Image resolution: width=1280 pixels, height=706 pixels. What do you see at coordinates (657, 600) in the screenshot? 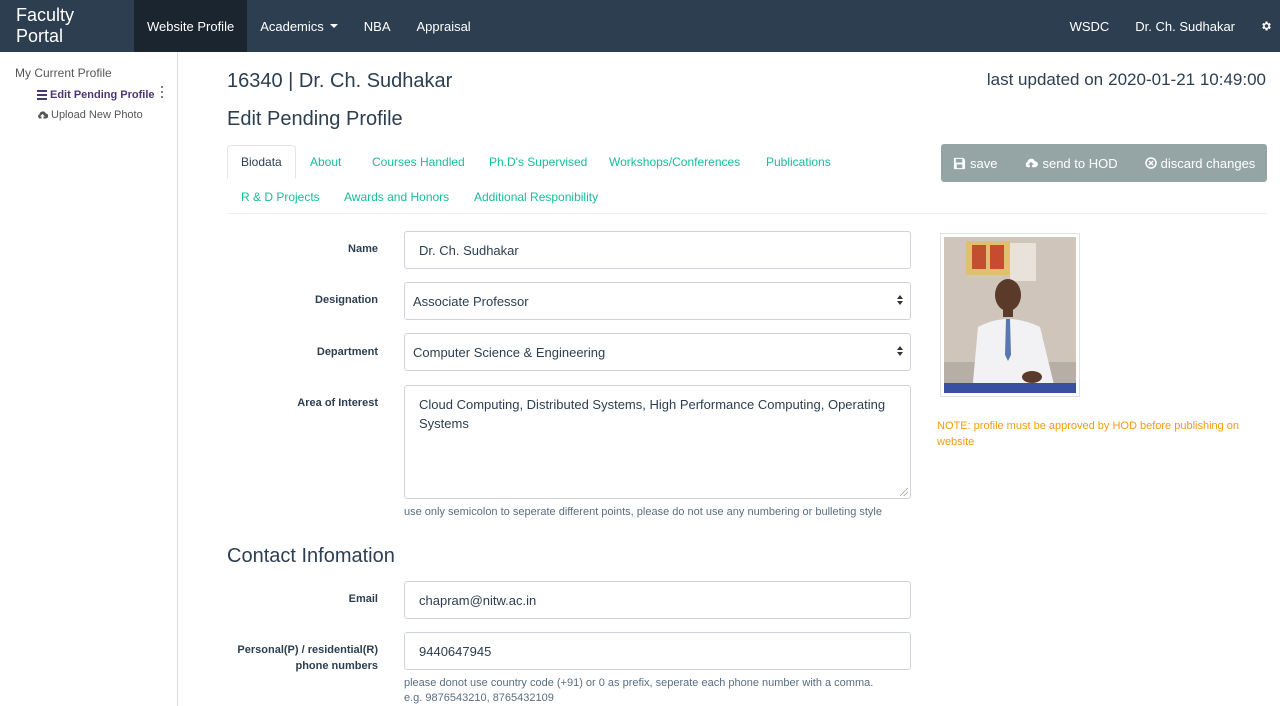
I see `email-input: chapram@nitw.ac.in` at bounding box center [657, 600].